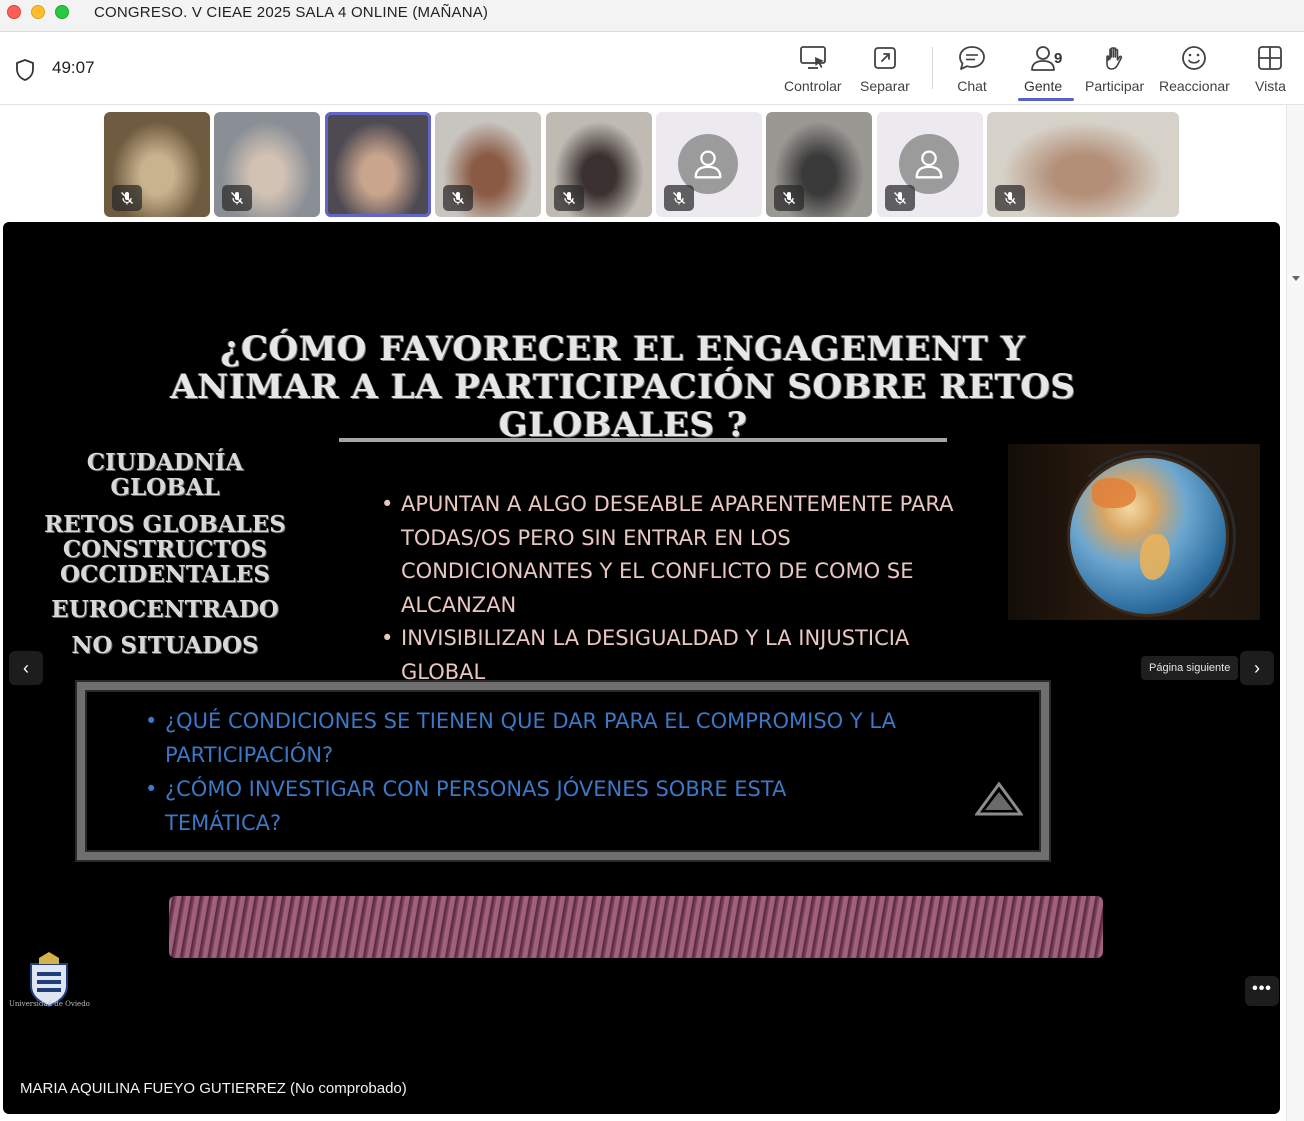  What do you see at coordinates (165, 475) in the screenshot?
I see `concept-ciudadania: CIUDADNÍA GLOBAL` at bounding box center [165, 475].